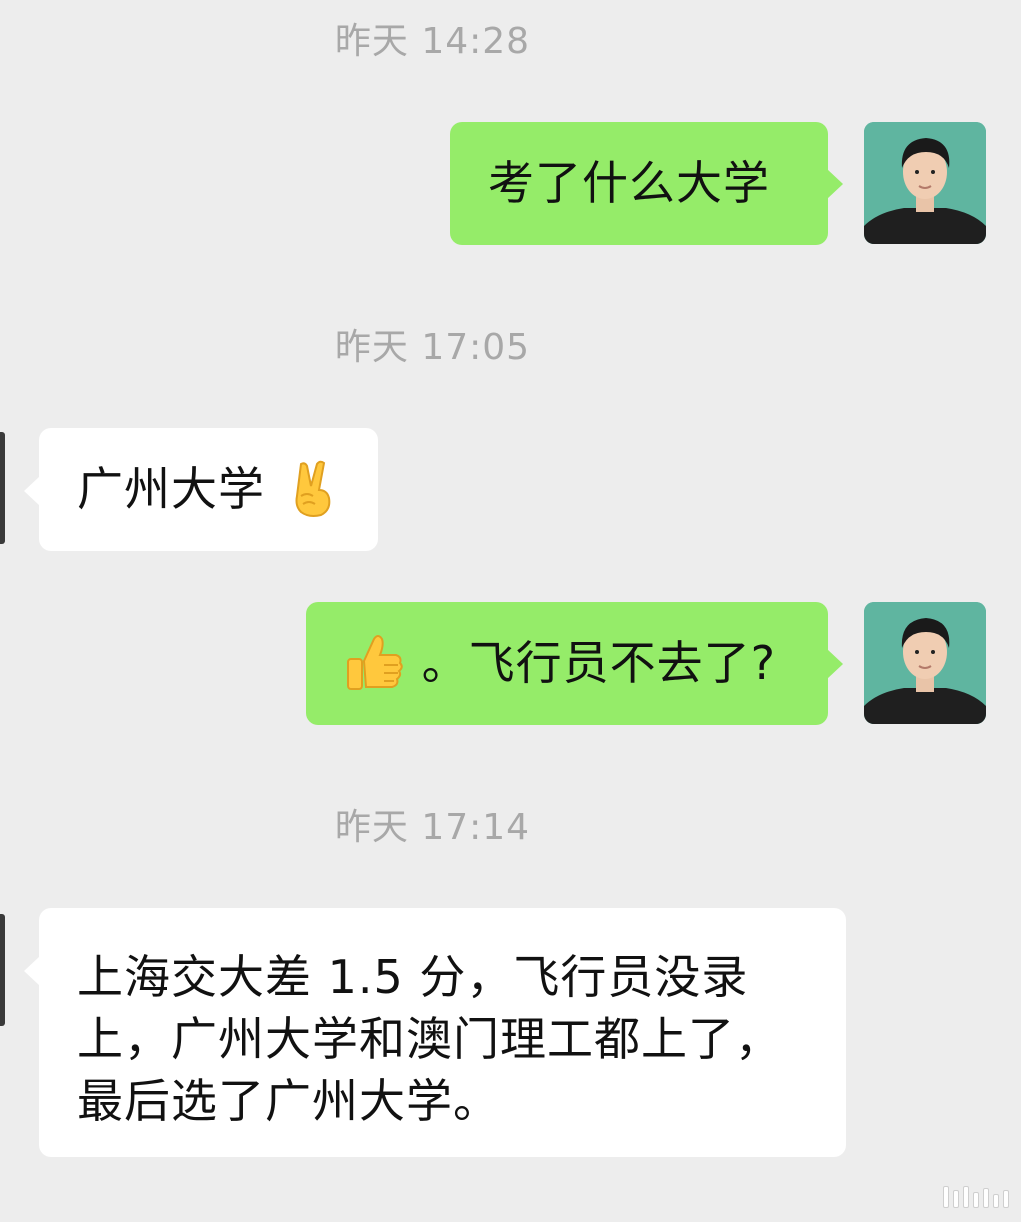 The width and height of the screenshot is (1021, 1222). What do you see at coordinates (629, 183) in the screenshot?
I see `message-text: 考了什么大学` at bounding box center [629, 183].